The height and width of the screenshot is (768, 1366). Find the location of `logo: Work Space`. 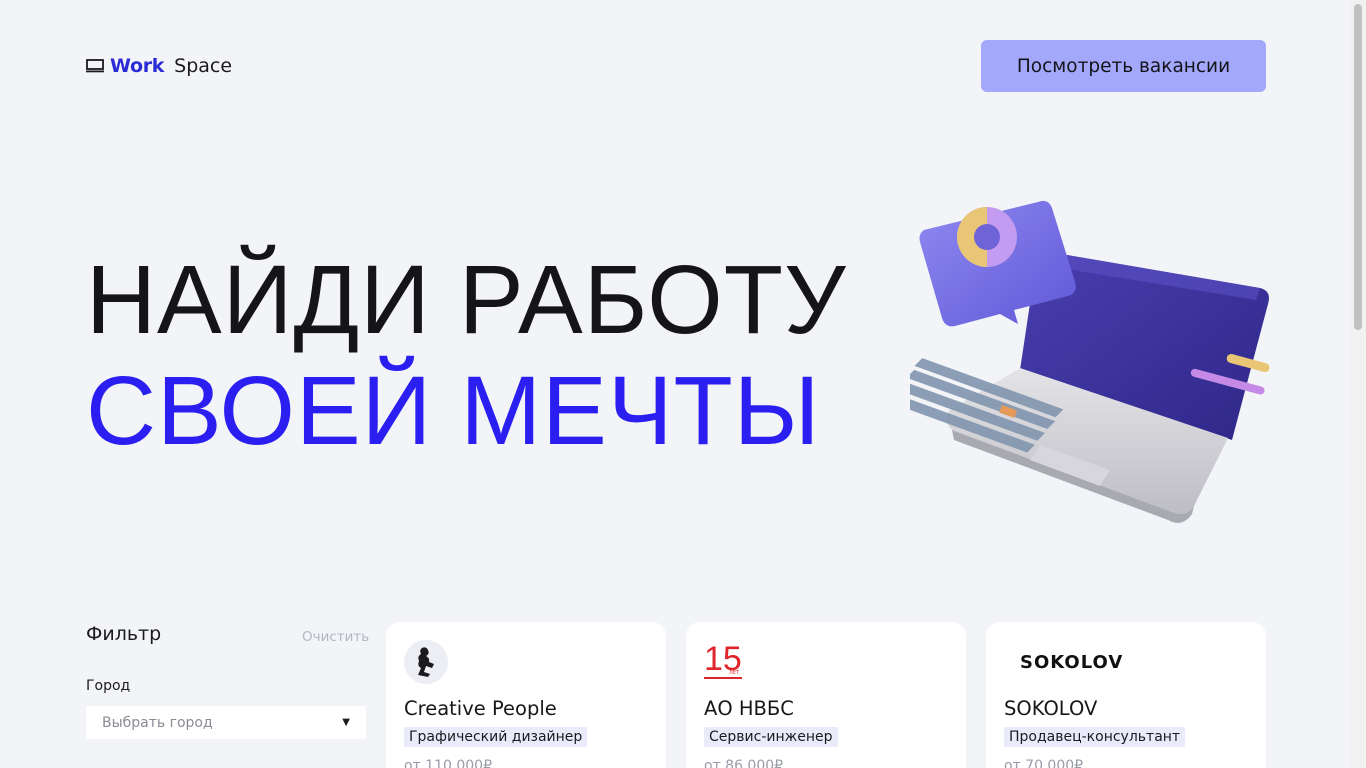

logo: Work Space is located at coordinates (159, 66).